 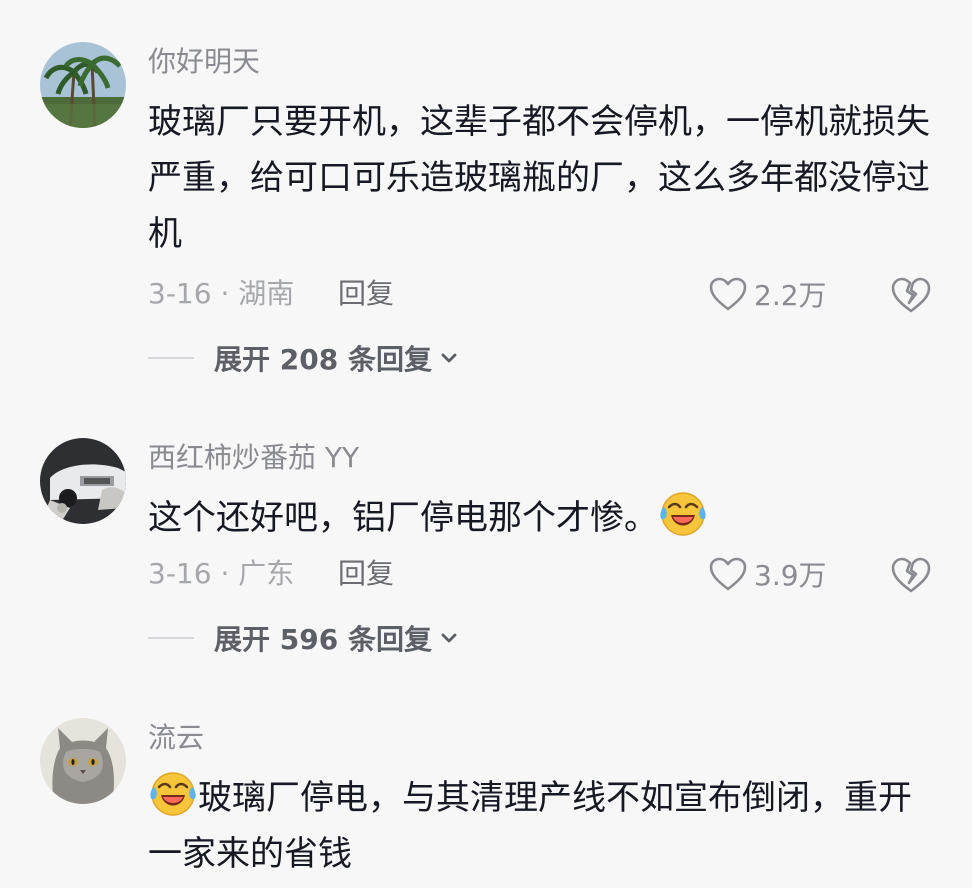 I want to click on like-count: 3.9万, so click(x=790, y=575).